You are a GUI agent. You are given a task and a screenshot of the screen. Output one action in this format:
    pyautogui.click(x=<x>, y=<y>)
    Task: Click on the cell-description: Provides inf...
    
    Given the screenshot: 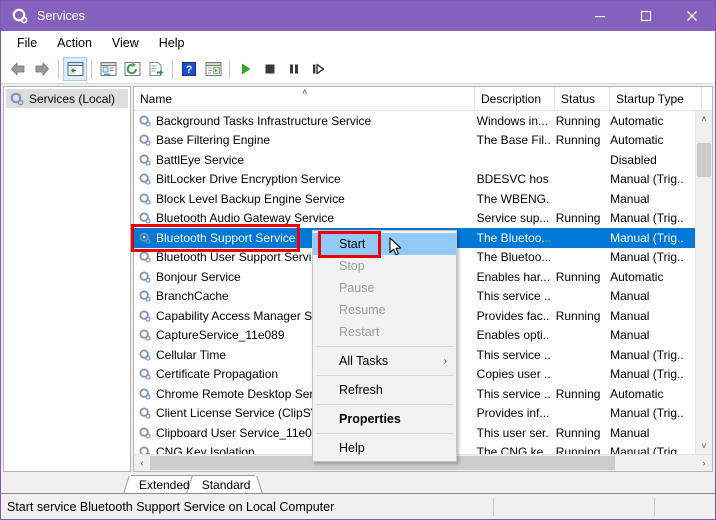 What is the action you would take?
    pyautogui.click(x=513, y=413)
    